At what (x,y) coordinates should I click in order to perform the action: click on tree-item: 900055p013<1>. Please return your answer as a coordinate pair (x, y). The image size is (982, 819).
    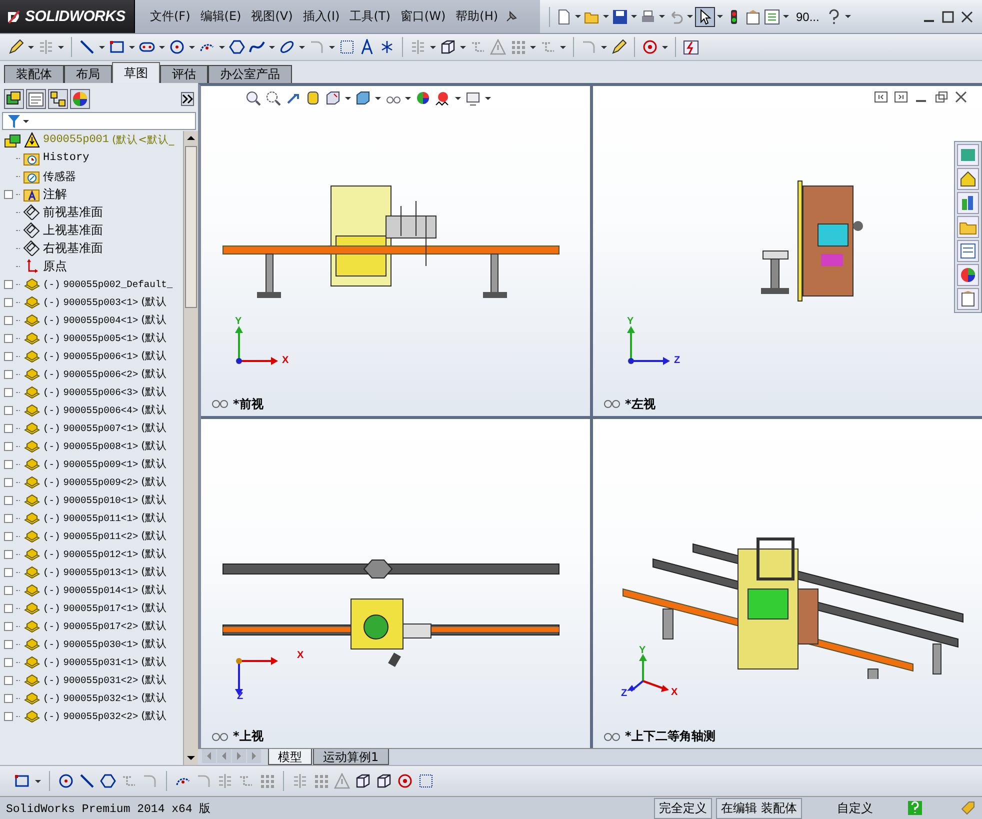
    Looking at the image, I should click on (100, 572).